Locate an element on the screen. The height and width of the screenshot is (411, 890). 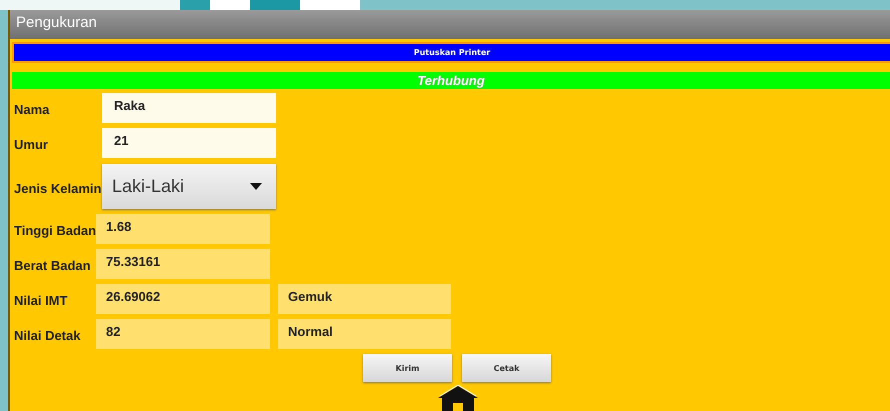
category-field: Gemuk is located at coordinates (364, 299).